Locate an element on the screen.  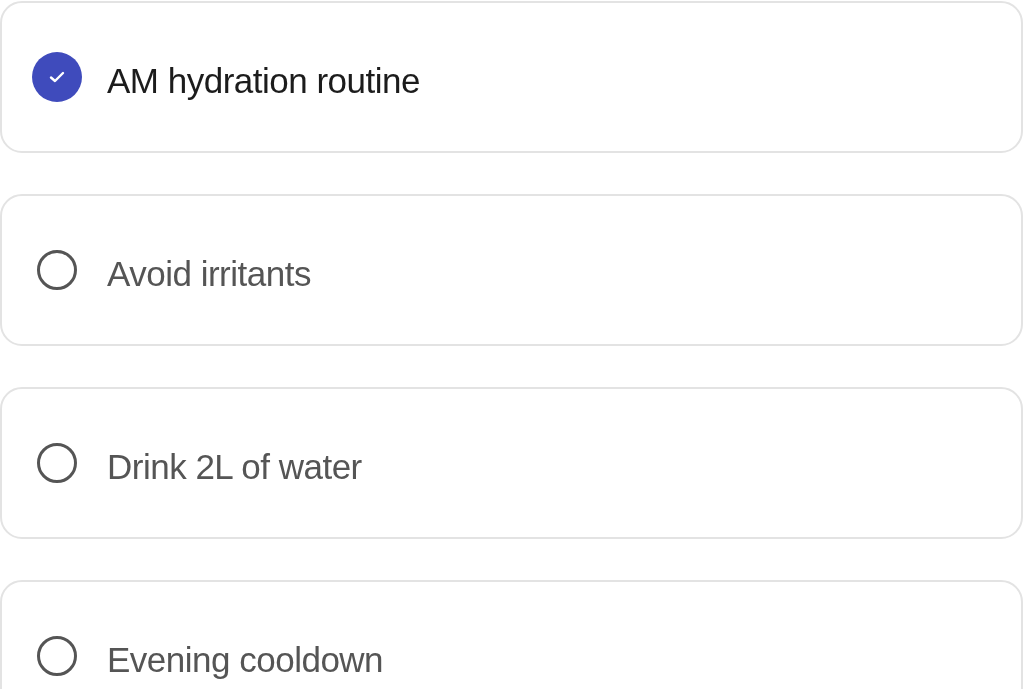
task-label: Evening cooldown is located at coordinates (245, 660).